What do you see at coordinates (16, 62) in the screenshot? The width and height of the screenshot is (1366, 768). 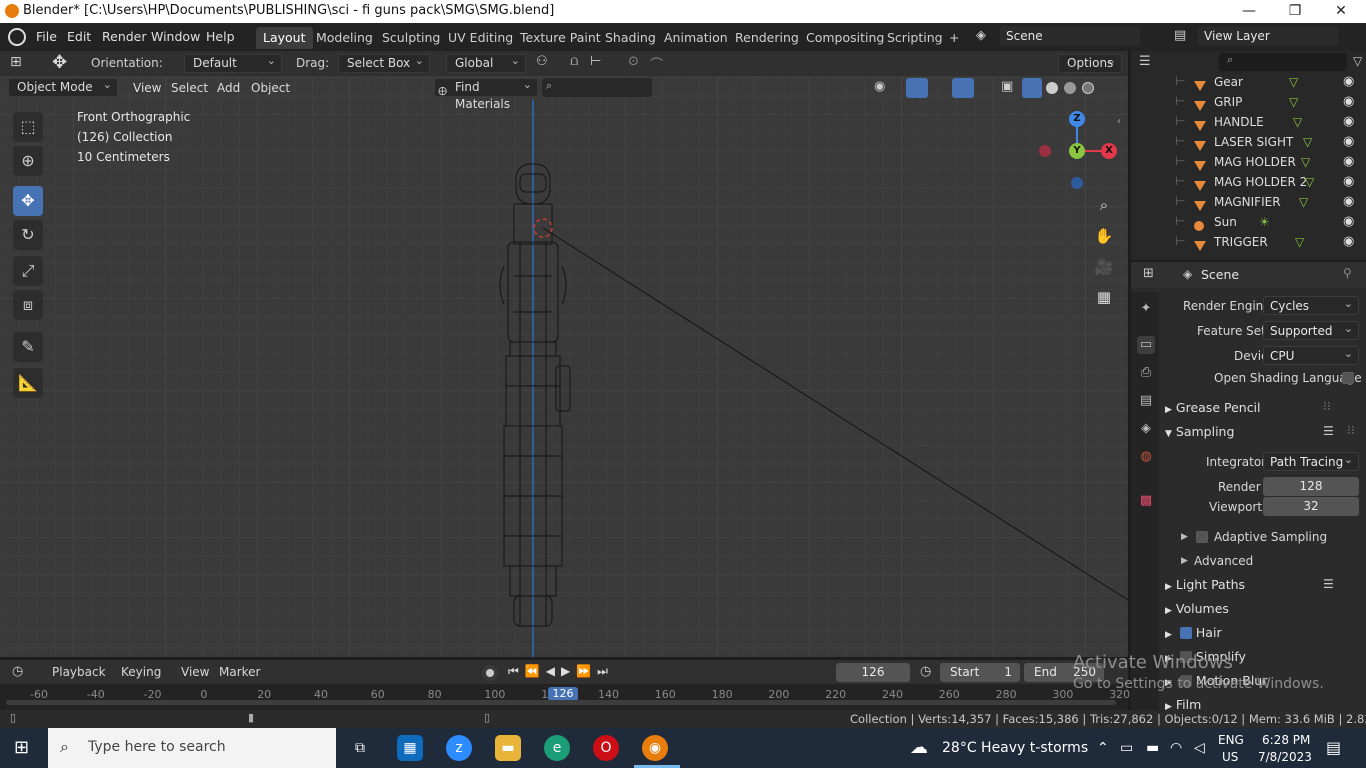 I see `editor-type-icon: ⊞` at bounding box center [16, 62].